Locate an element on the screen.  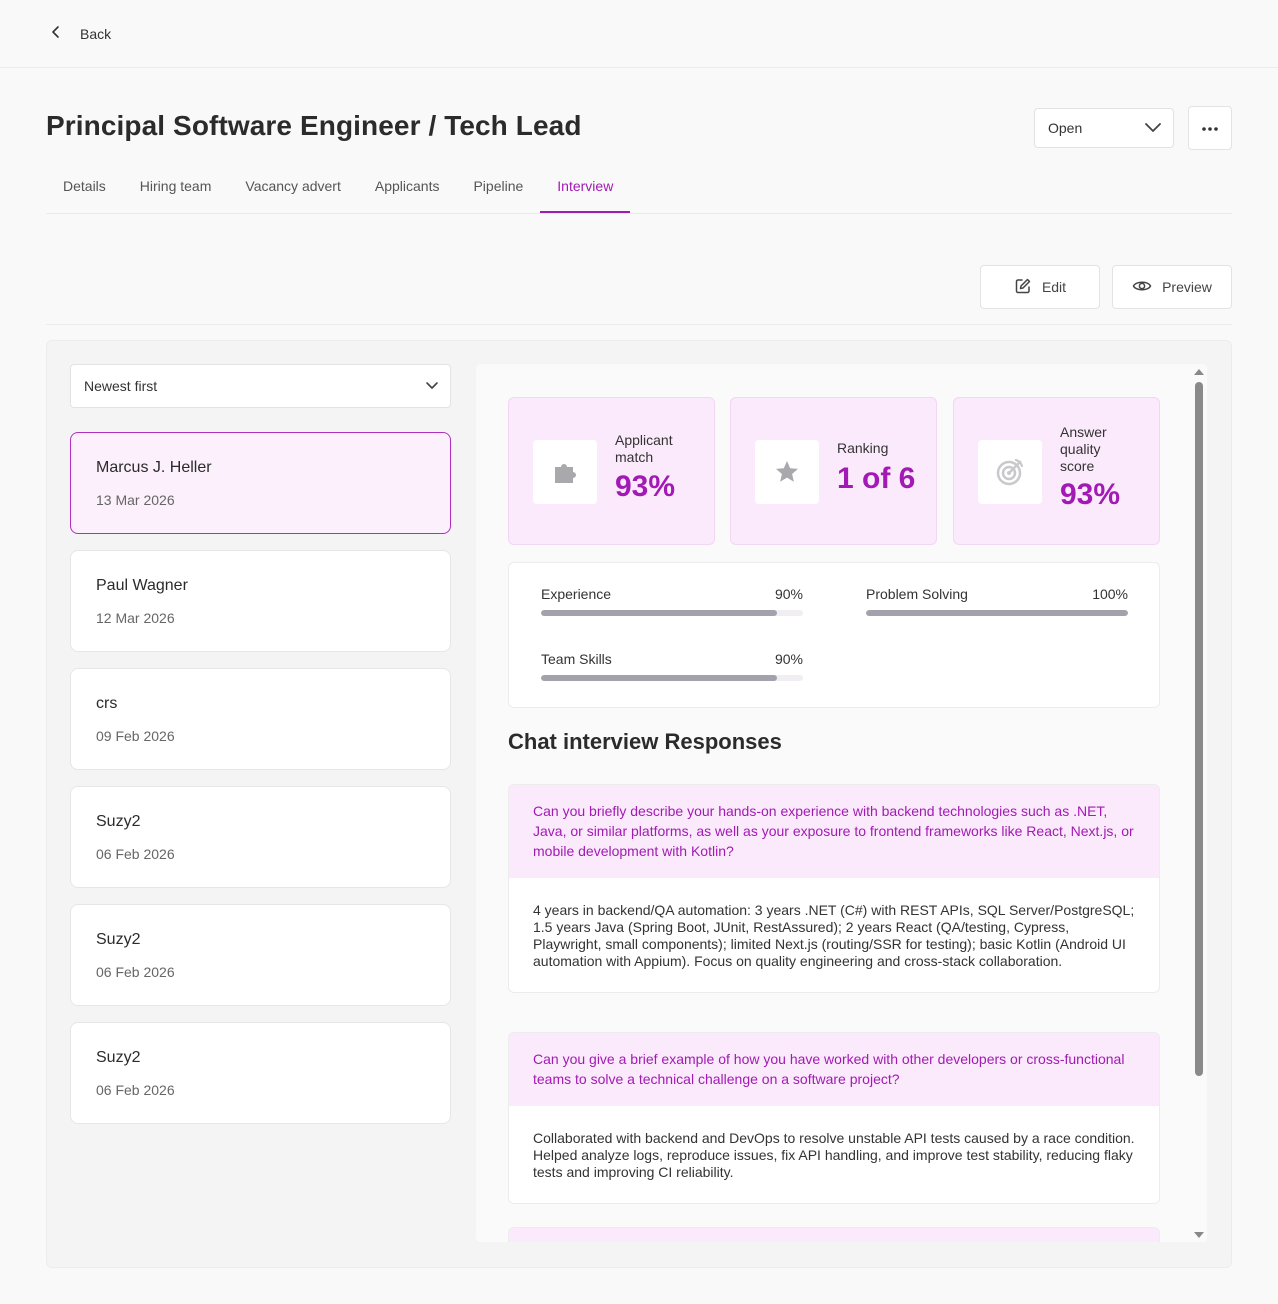
tab-applicants: Applicants is located at coordinates (407, 190).